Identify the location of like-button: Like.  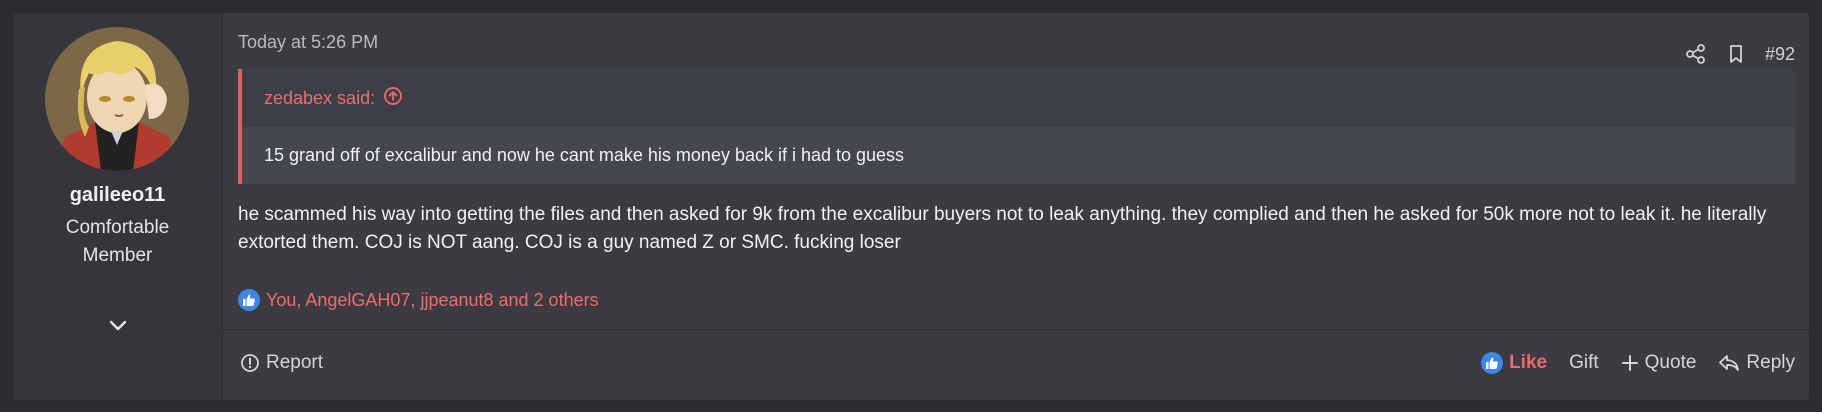
(1514, 363).